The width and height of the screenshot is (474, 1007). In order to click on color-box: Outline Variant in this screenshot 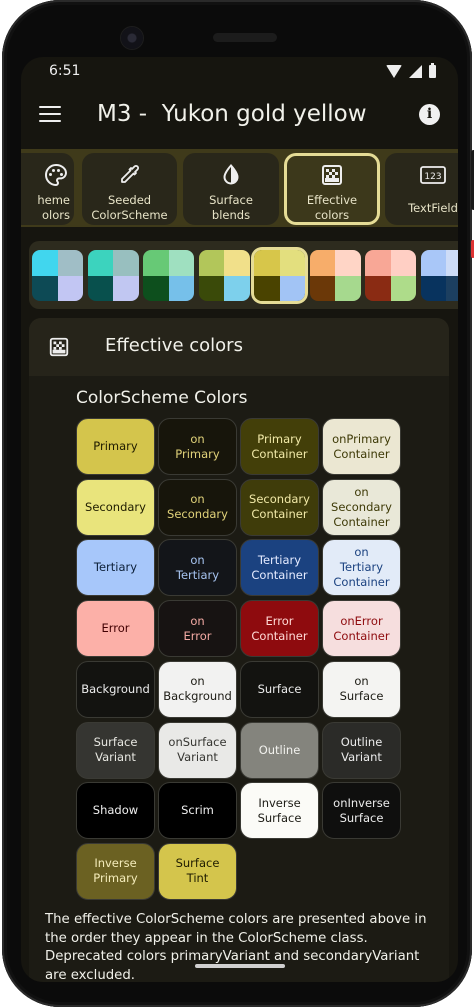, I will do `click(361, 750)`.